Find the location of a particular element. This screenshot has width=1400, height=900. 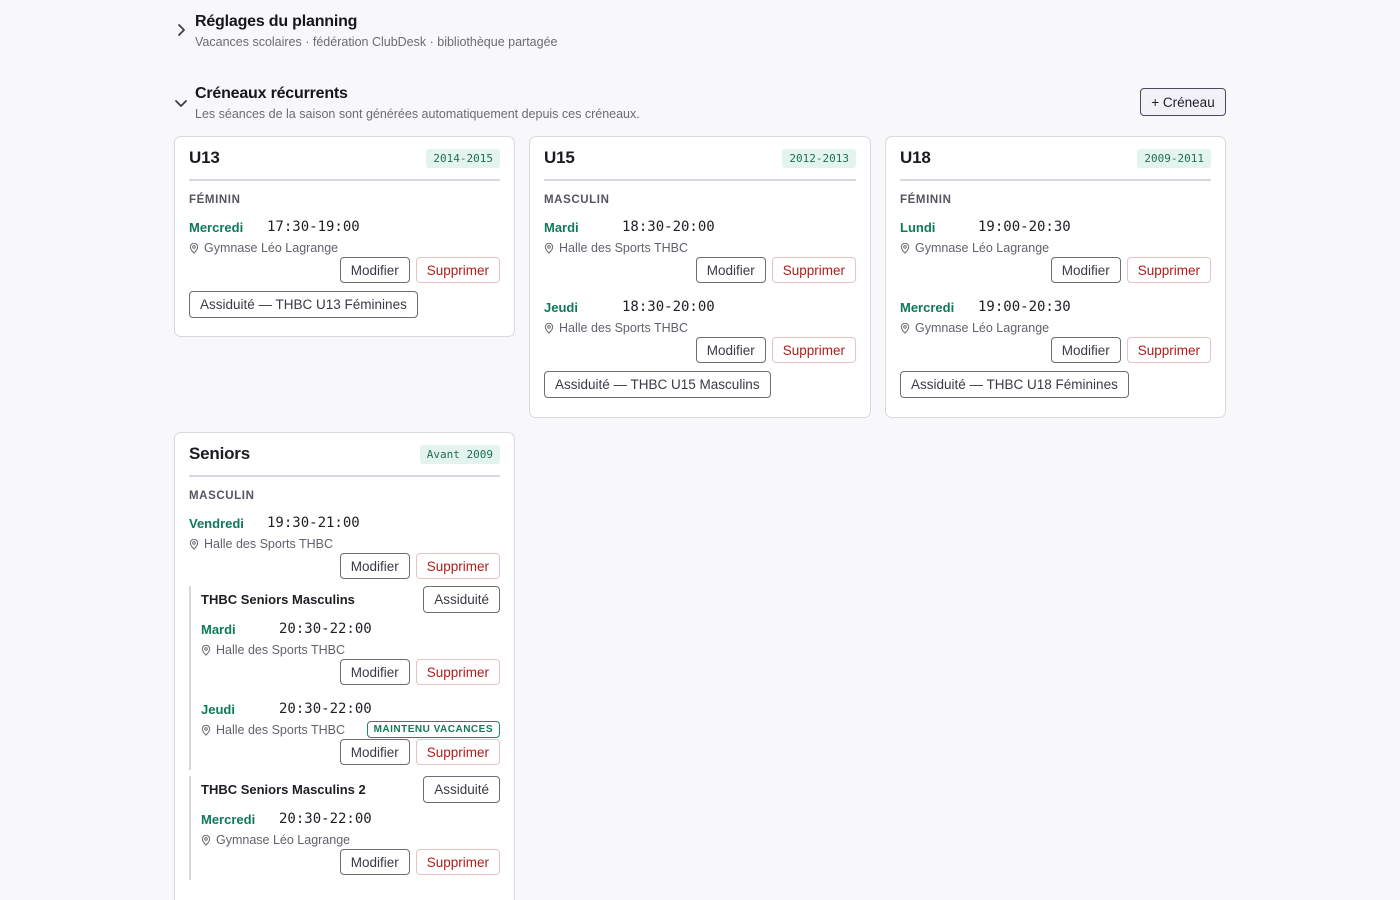

team-title: Seniors is located at coordinates (219, 453).